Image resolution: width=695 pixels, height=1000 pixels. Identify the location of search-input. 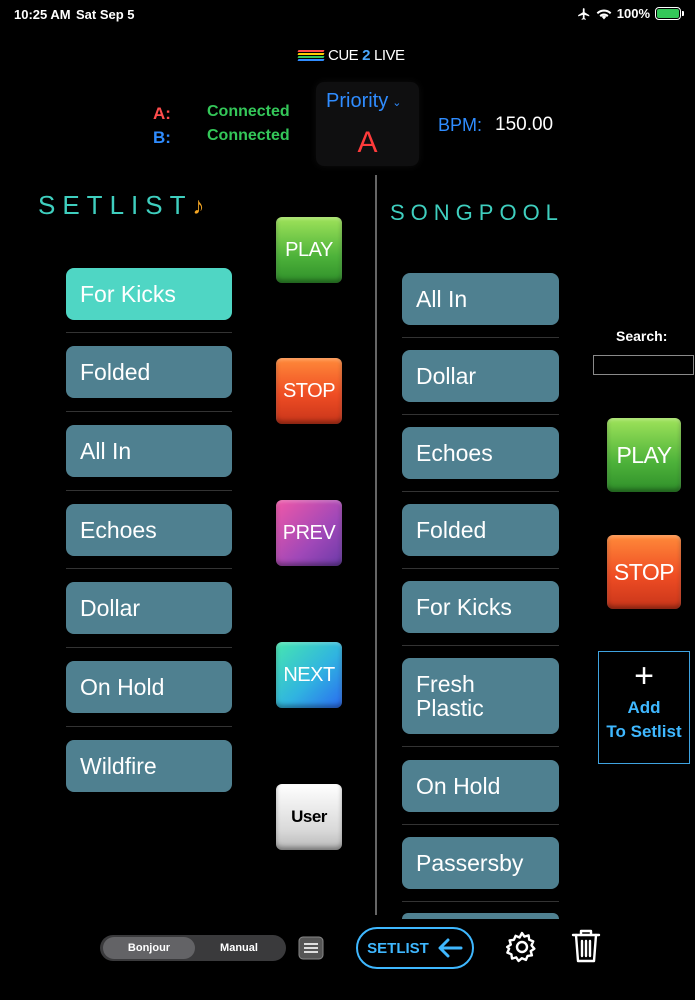
(643, 365).